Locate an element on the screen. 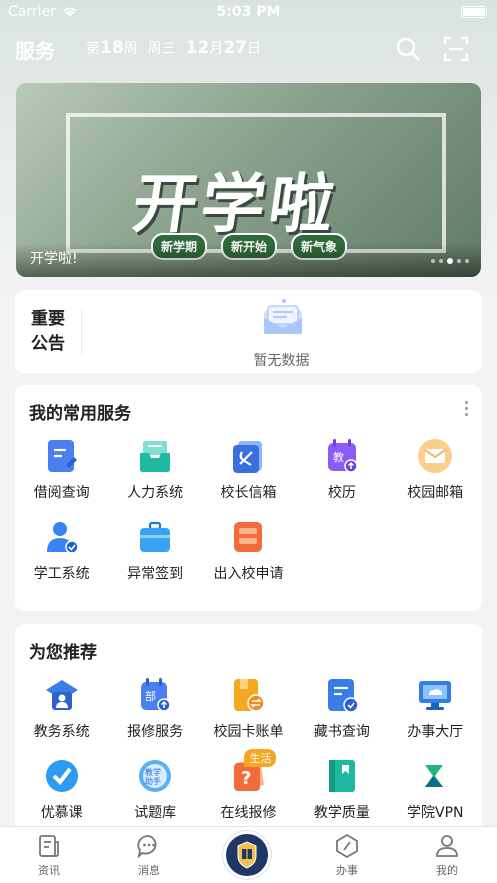 The image size is (497, 883). service-item-8: 出入校申请 is located at coordinates (248, 550).